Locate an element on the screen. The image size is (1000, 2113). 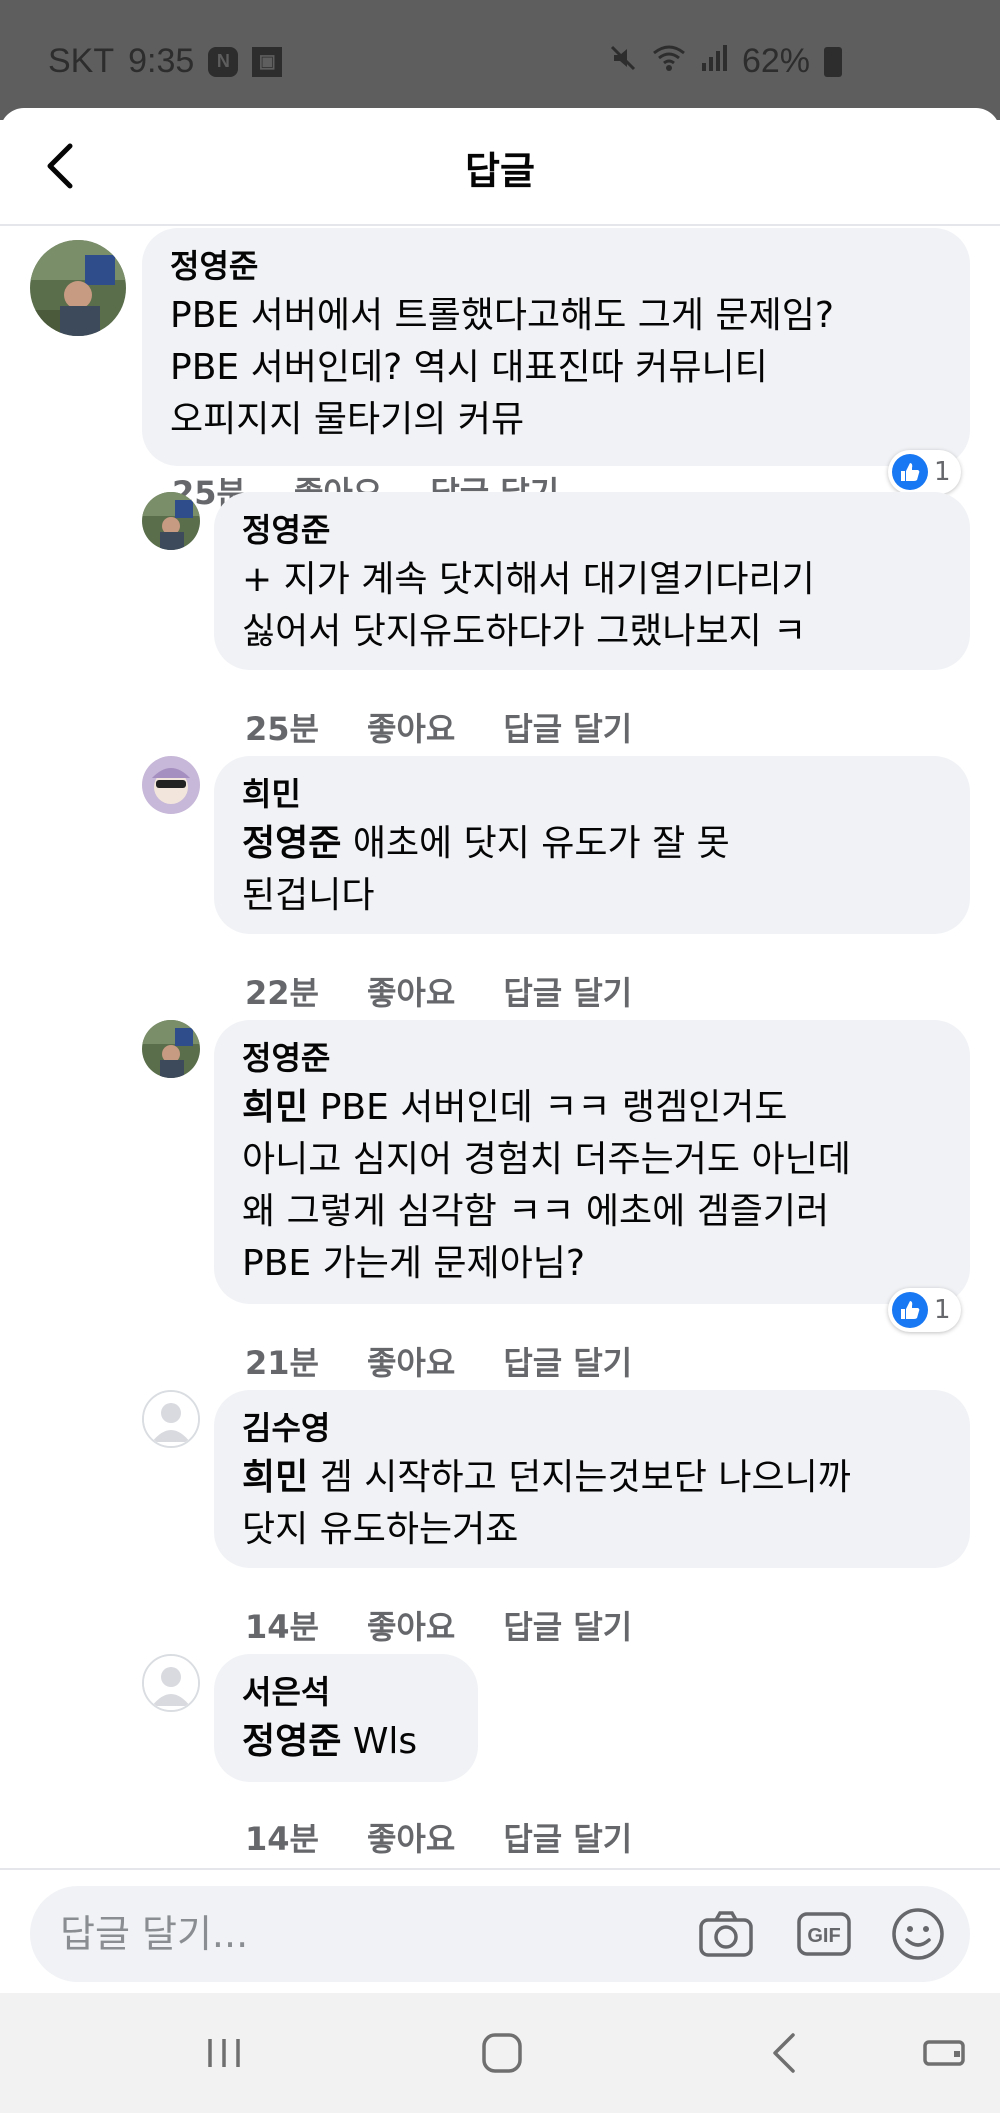
comment-author: 김수영 is located at coordinates (593, 1428).